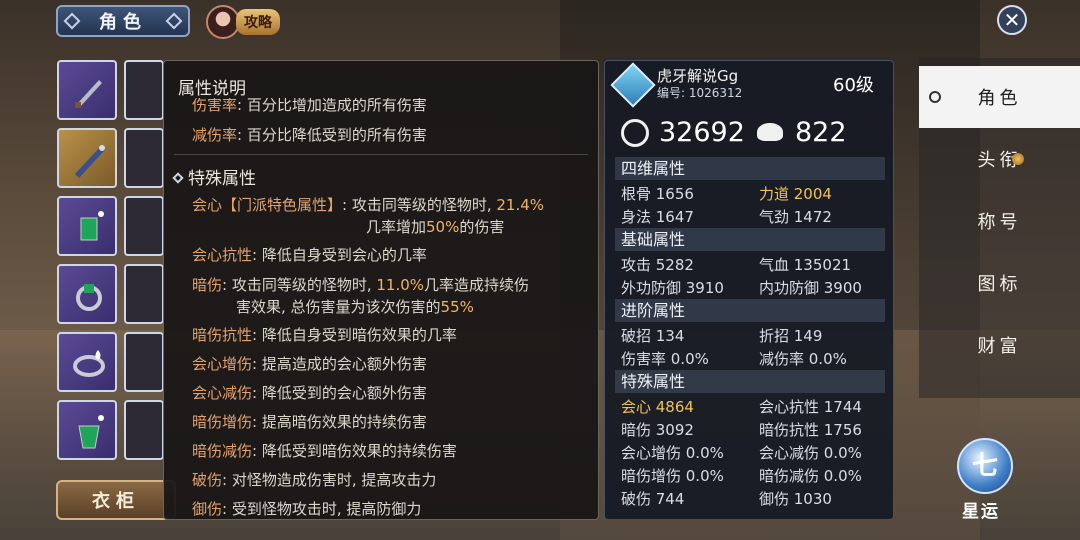 Image resolution: width=1080 pixels, height=540 pixels. Describe the element at coordinates (791, 336) in the screenshot. I see `stat-zhezhao: 折招 149` at that location.